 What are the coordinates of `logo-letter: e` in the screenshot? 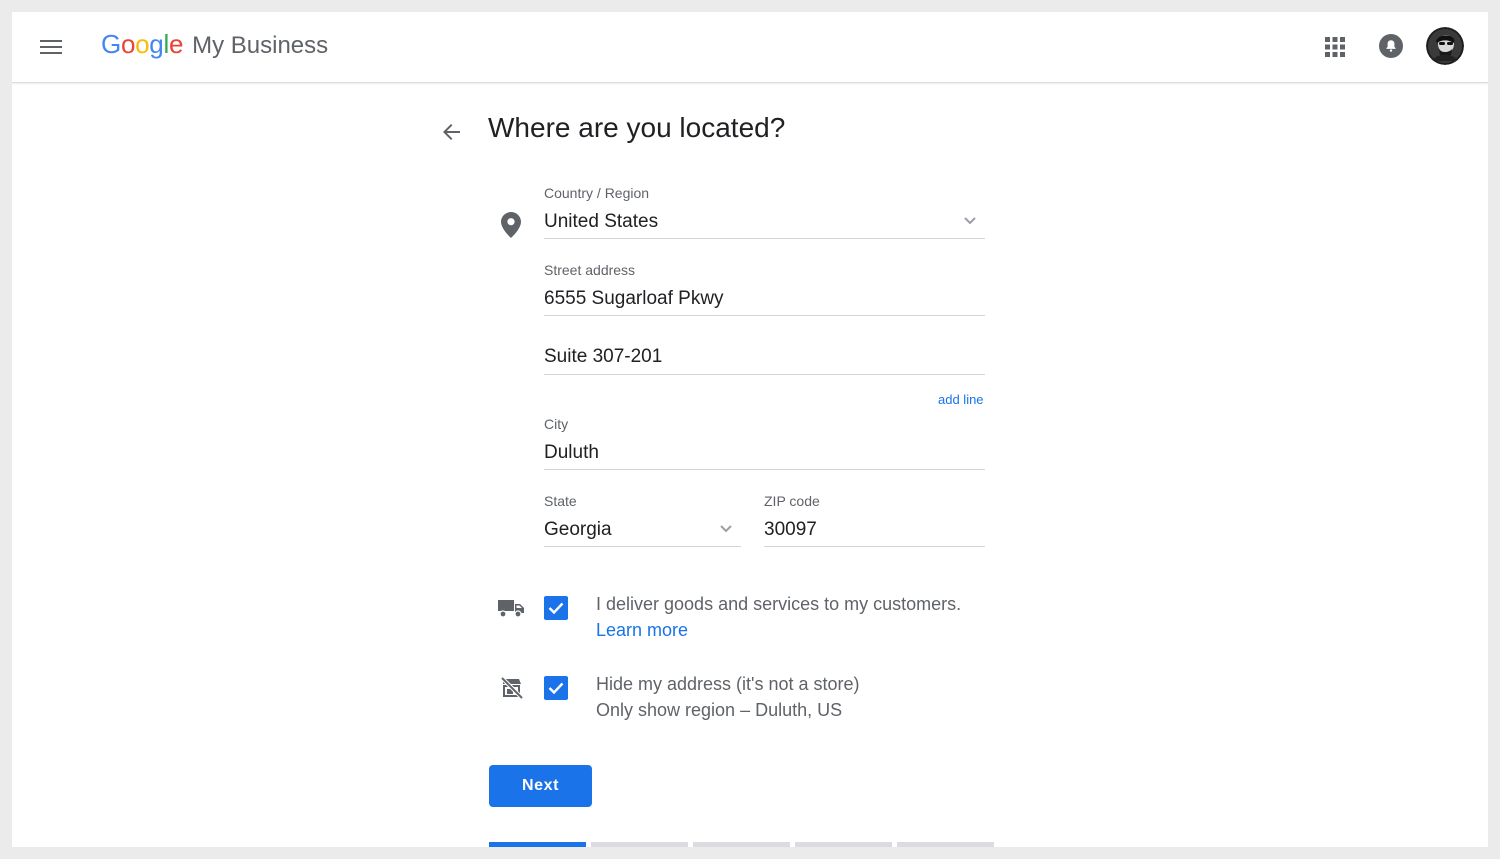 It's located at (176, 44).